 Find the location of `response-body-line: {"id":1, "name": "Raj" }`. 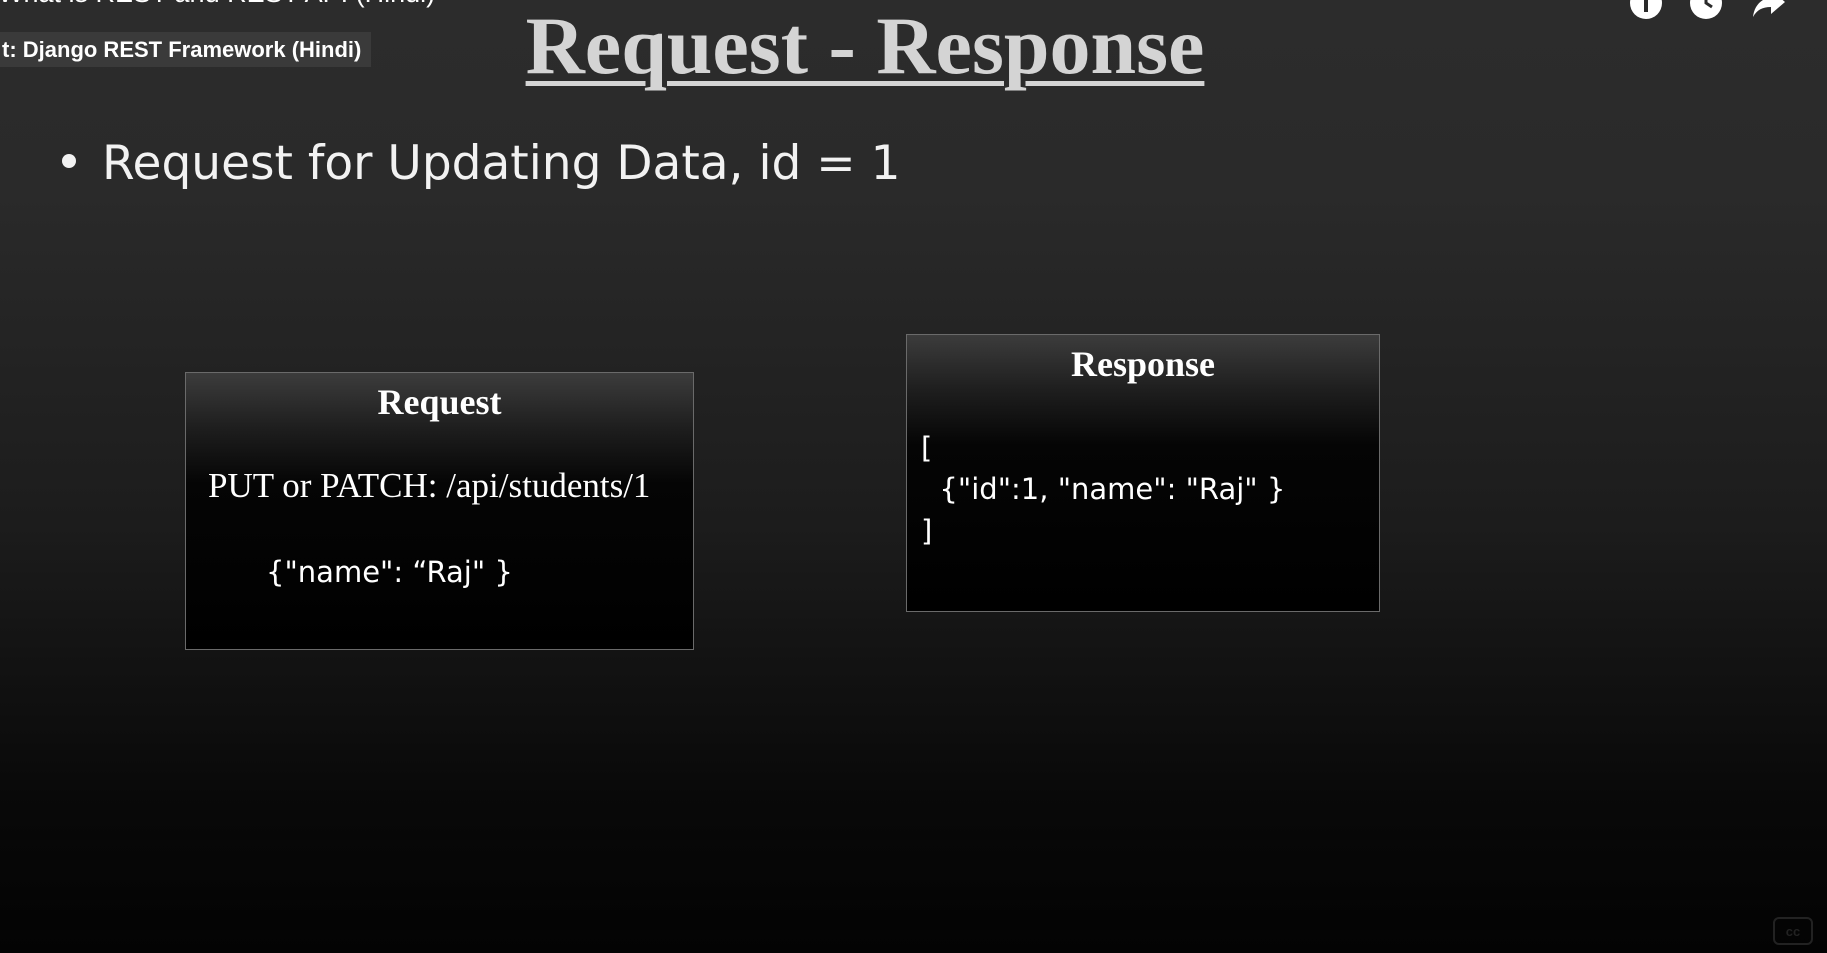

response-body-line: {"id":1, "name": "Raj" } is located at coordinates (1103, 489).